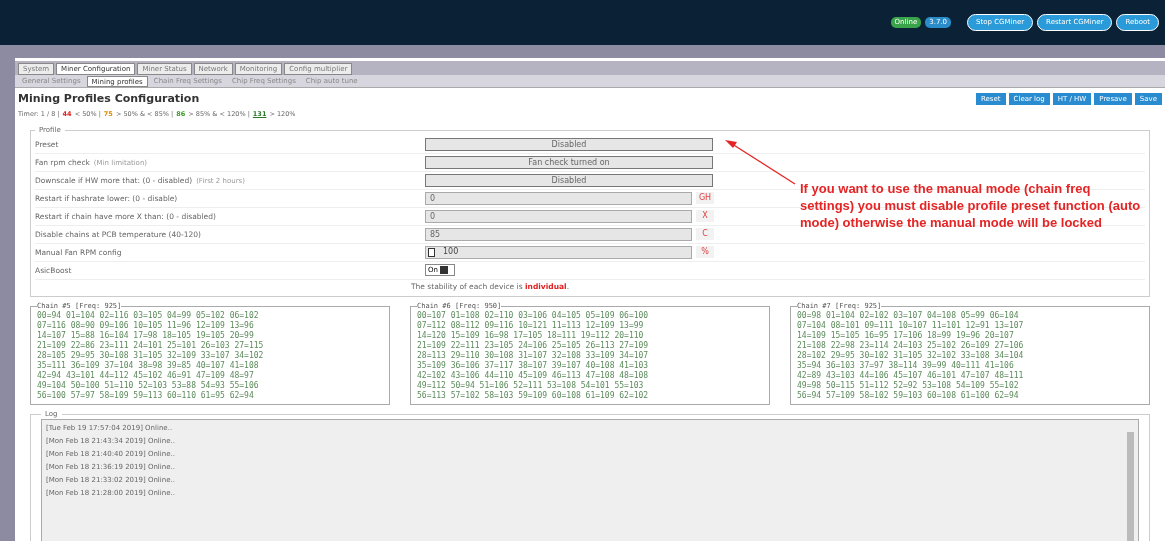 Image resolution: width=1165 pixels, height=541 pixels. Describe the element at coordinates (911, 326) in the screenshot. I see `chip-frequency-row-text: 07=104 08=101 09=111 10=107 11=101 12=91 13=107` at that location.